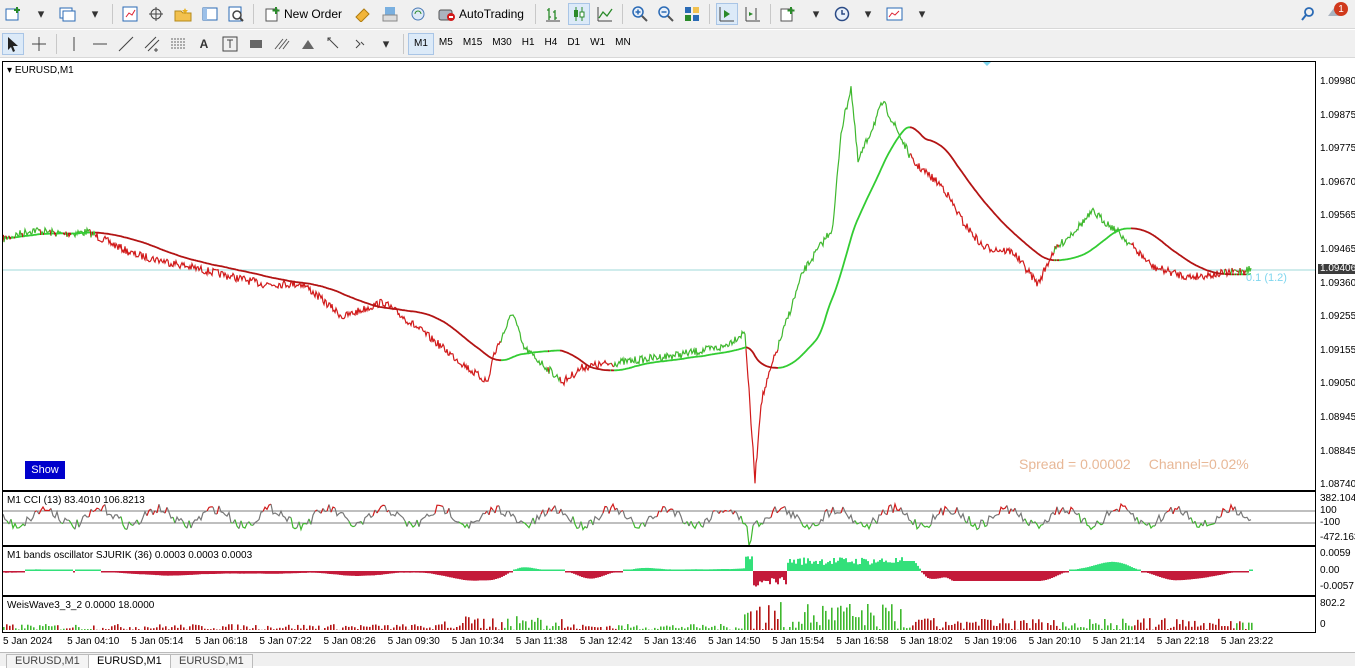  Describe the element at coordinates (204, 44) in the screenshot. I see `text-tool-icon: A` at that location.